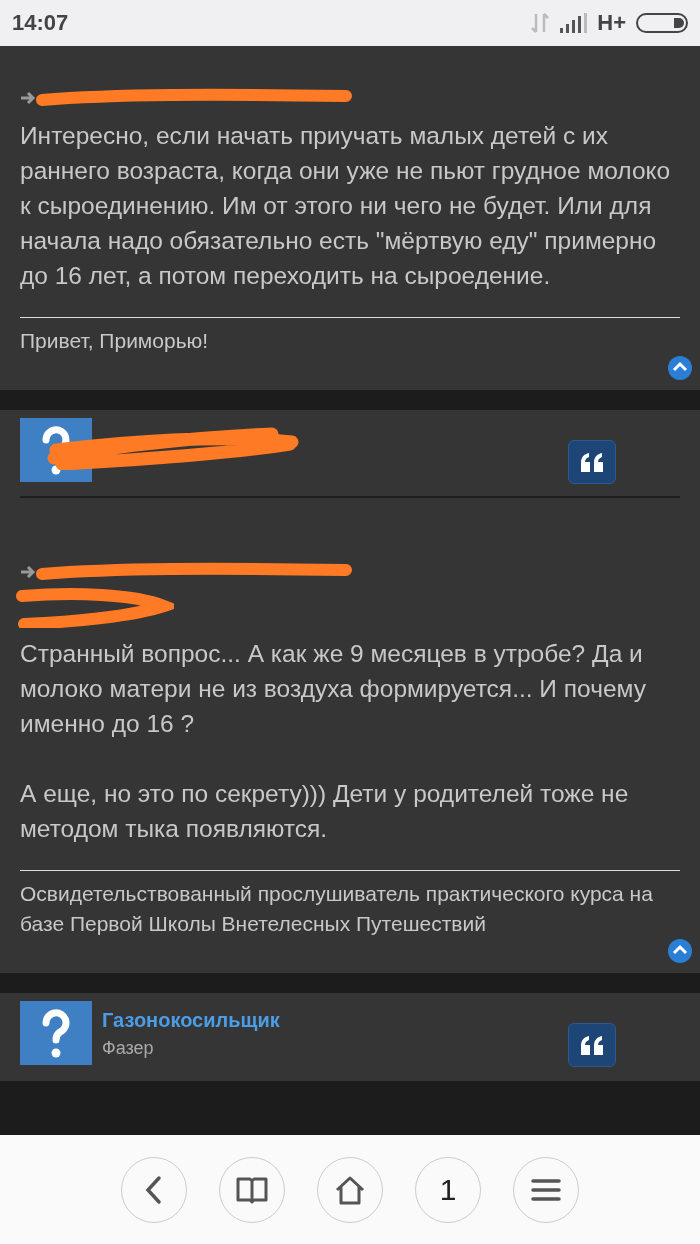  Describe the element at coordinates (662, 23) in the screenshot. I see `battery-icon` at that location.